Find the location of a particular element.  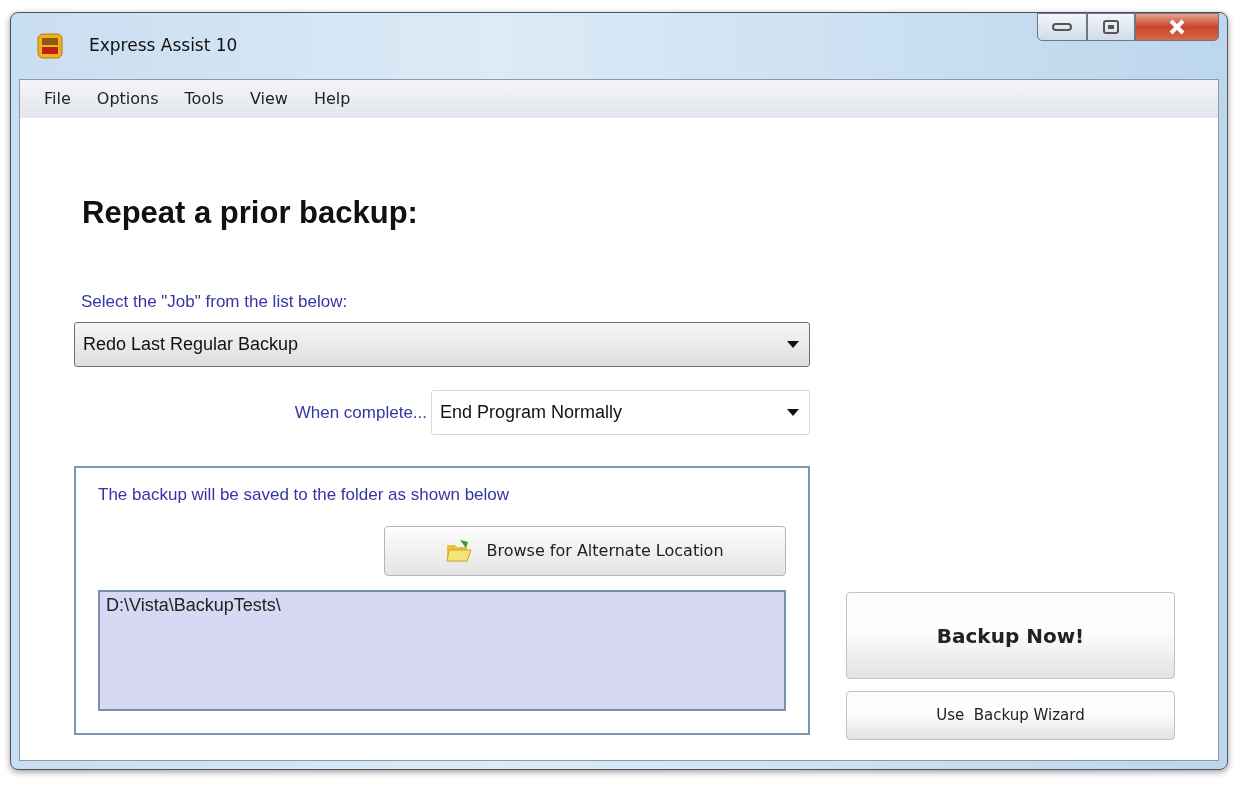

menu-item: View is located at coordinates (268, 99).